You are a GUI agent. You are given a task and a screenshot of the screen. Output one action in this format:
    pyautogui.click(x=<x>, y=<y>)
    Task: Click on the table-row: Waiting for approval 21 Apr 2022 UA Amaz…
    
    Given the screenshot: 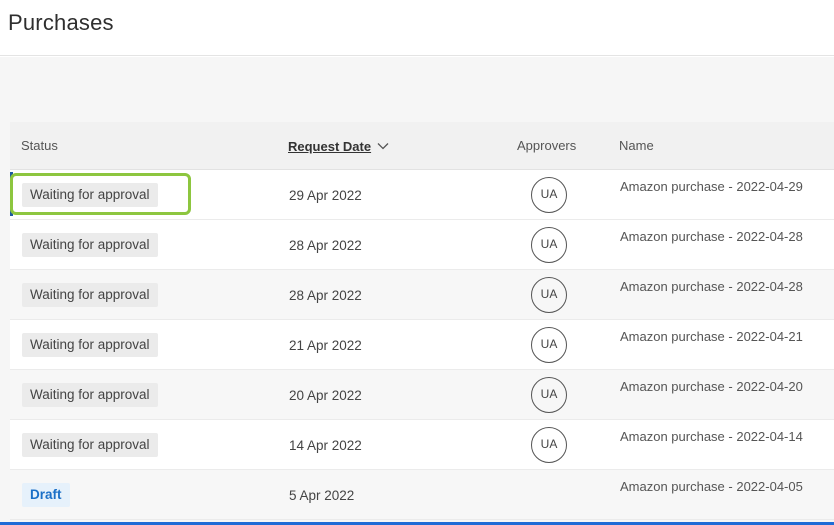 What is the action you would take?
    pyautogui.click(x=422, y=345)
    